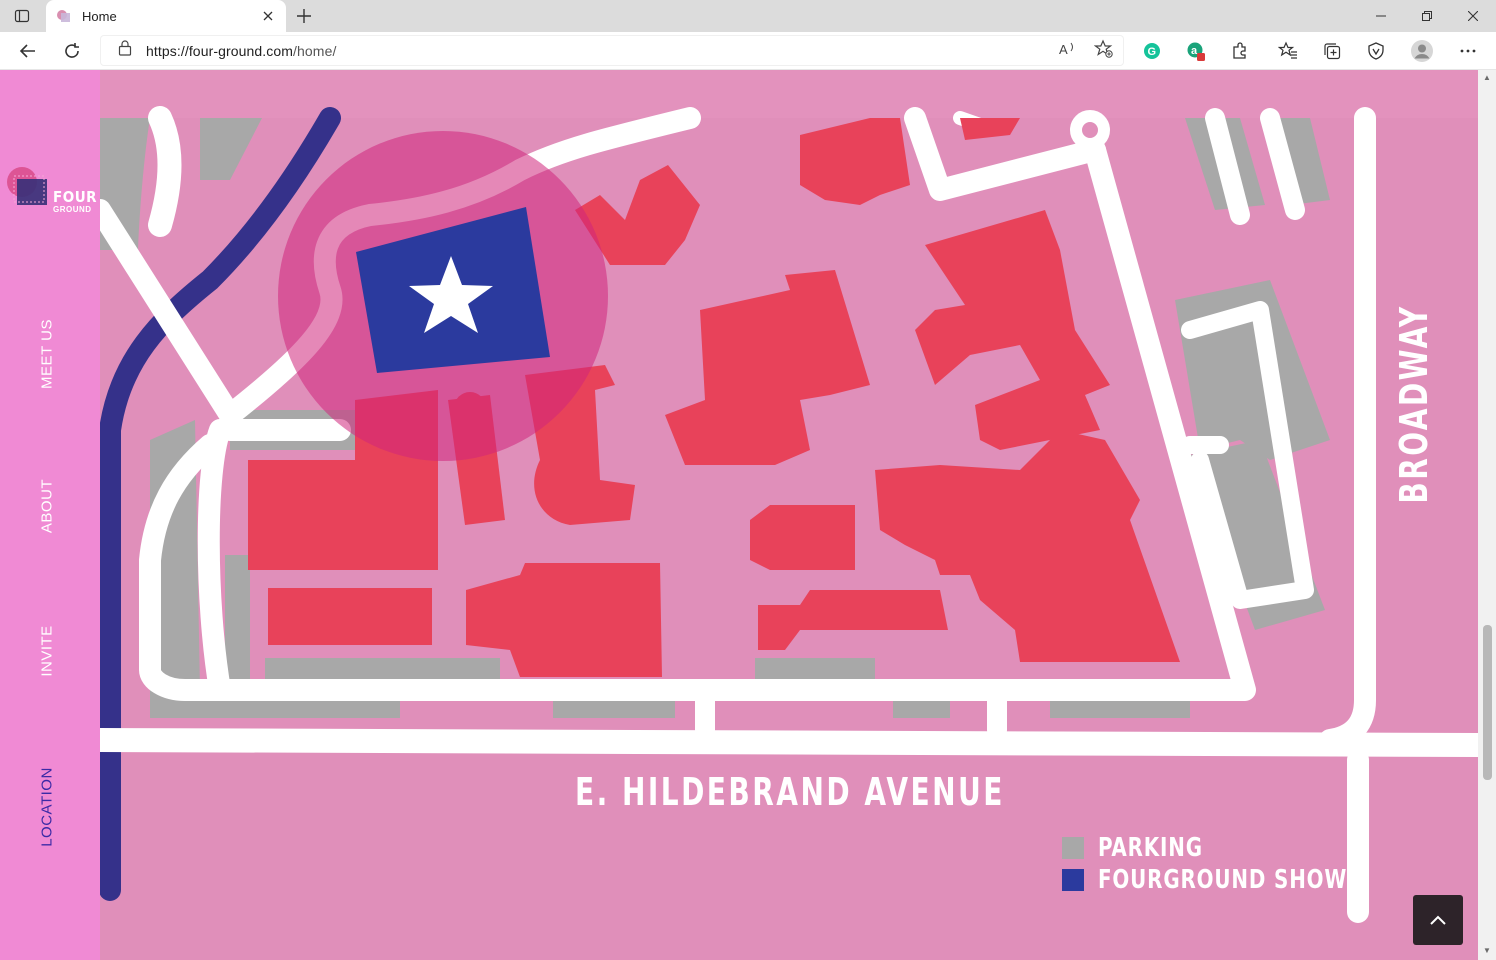 This screenshot has height=960, width=1496. What do you see at coordinates (1487, 78) in the screenshot?
I see `scroll-up-arrow-icon: ▲` at bounding box center [1487, 78].